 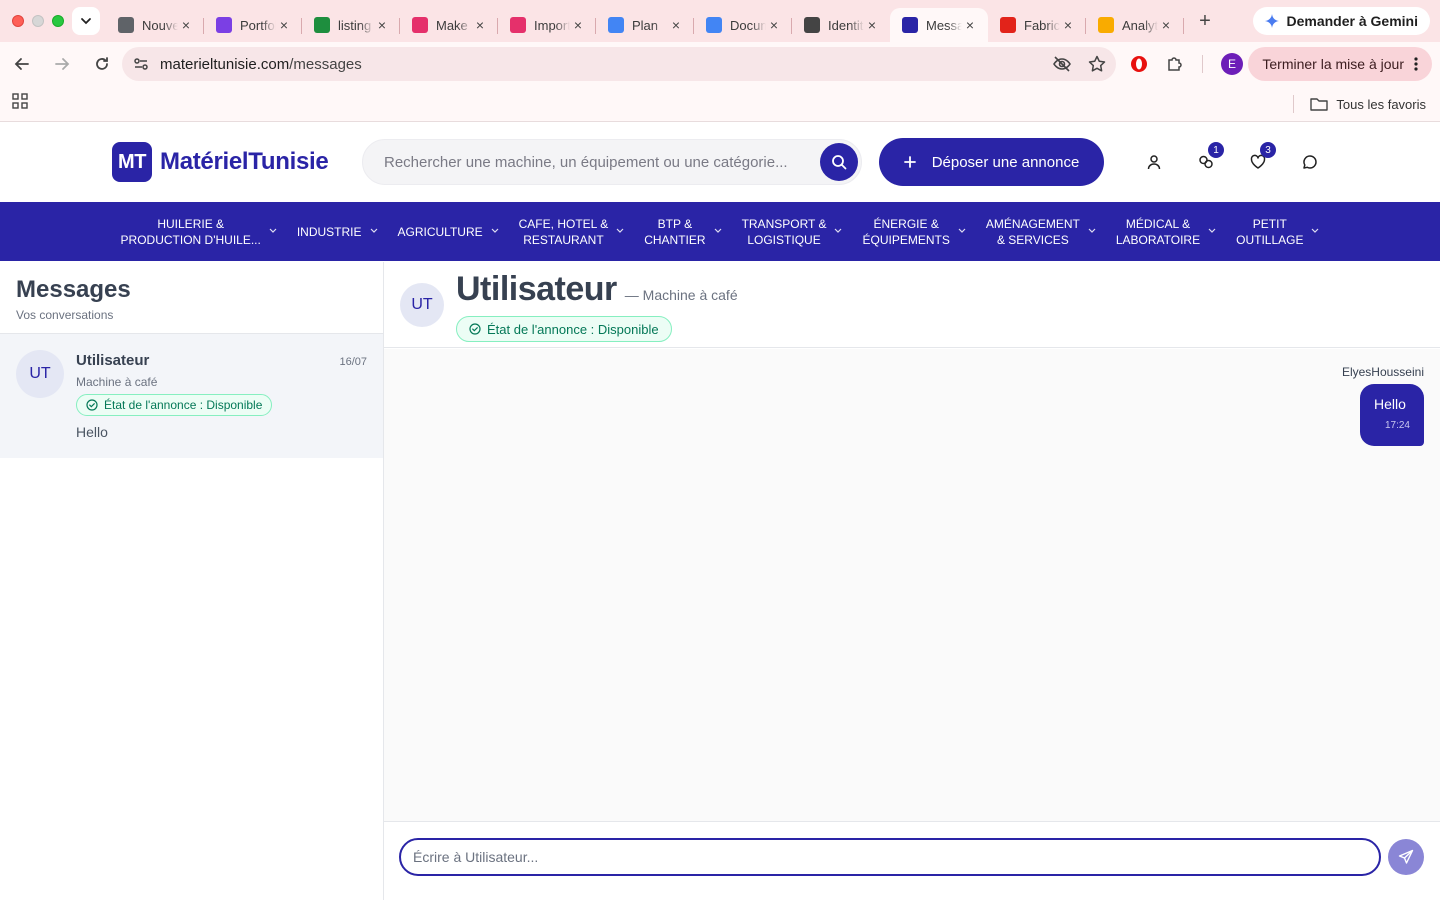 I want to click on category-item: ÉNERGIE & ÉQUIPEMENTS, so click(x=913, y=232).